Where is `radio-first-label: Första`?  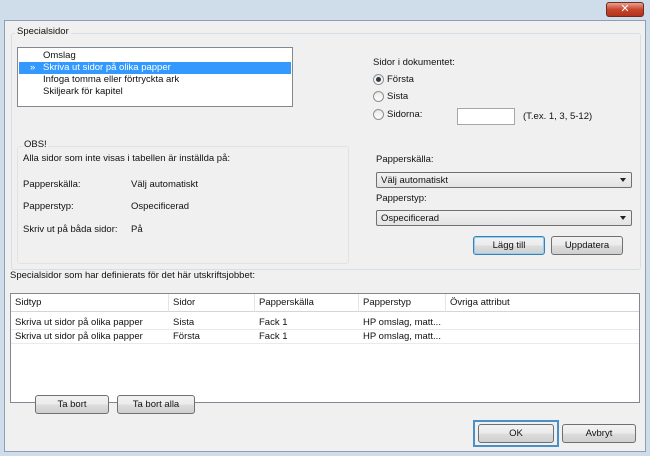
radio-first-label: Första is located at coordinates (400, 79).